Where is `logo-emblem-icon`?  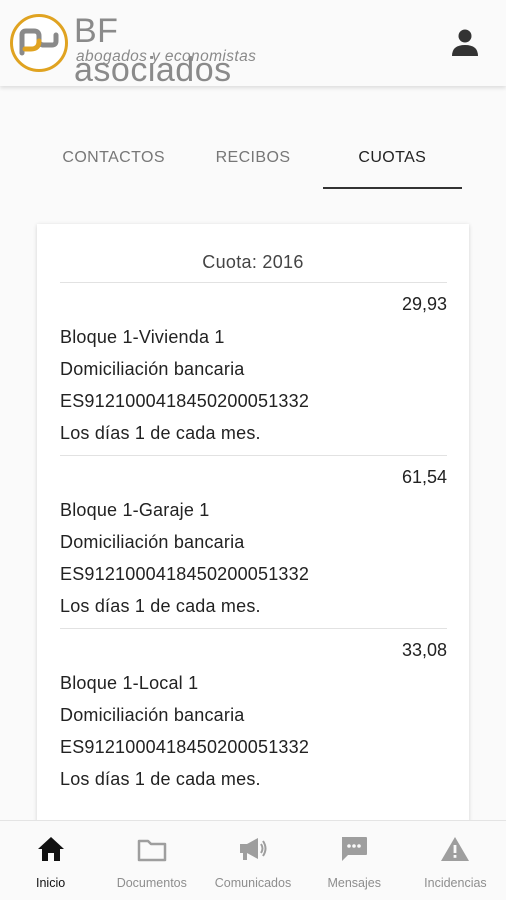 logo-emblem-icon is located at coordinates (39, 43).